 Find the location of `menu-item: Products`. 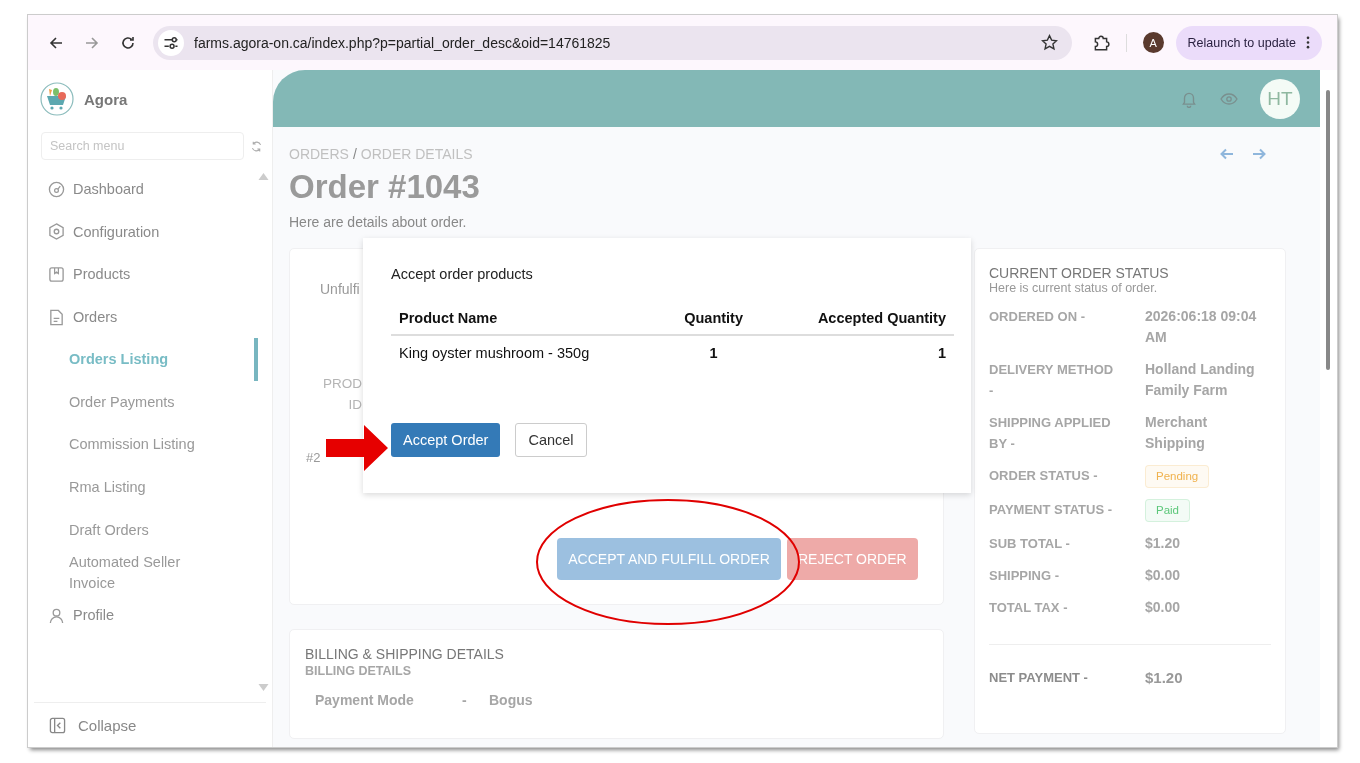

menu-item: Products is located at coordinates (160, 274).